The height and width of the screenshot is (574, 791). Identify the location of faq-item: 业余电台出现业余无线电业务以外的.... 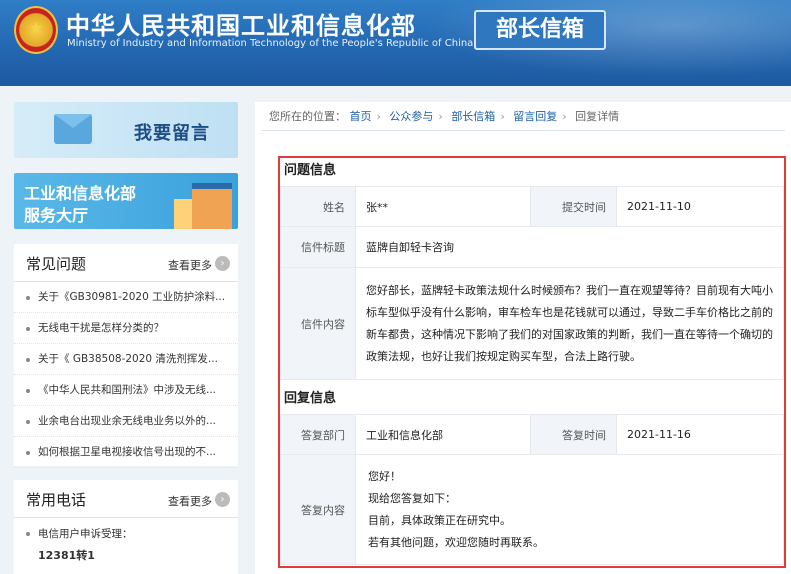
(126, 421).